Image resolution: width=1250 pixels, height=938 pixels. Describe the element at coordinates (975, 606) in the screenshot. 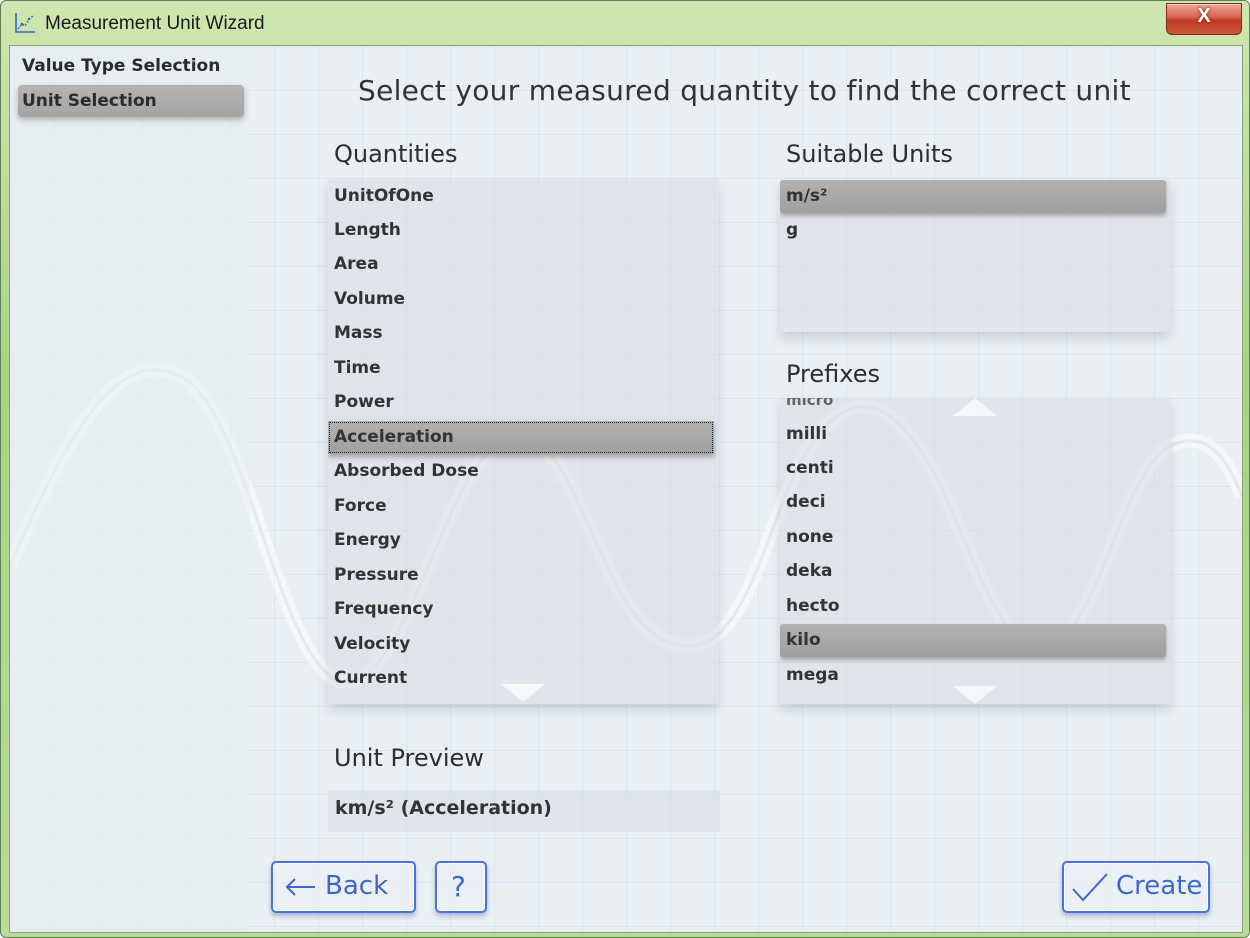

I see `list-item: hecto` at that location.